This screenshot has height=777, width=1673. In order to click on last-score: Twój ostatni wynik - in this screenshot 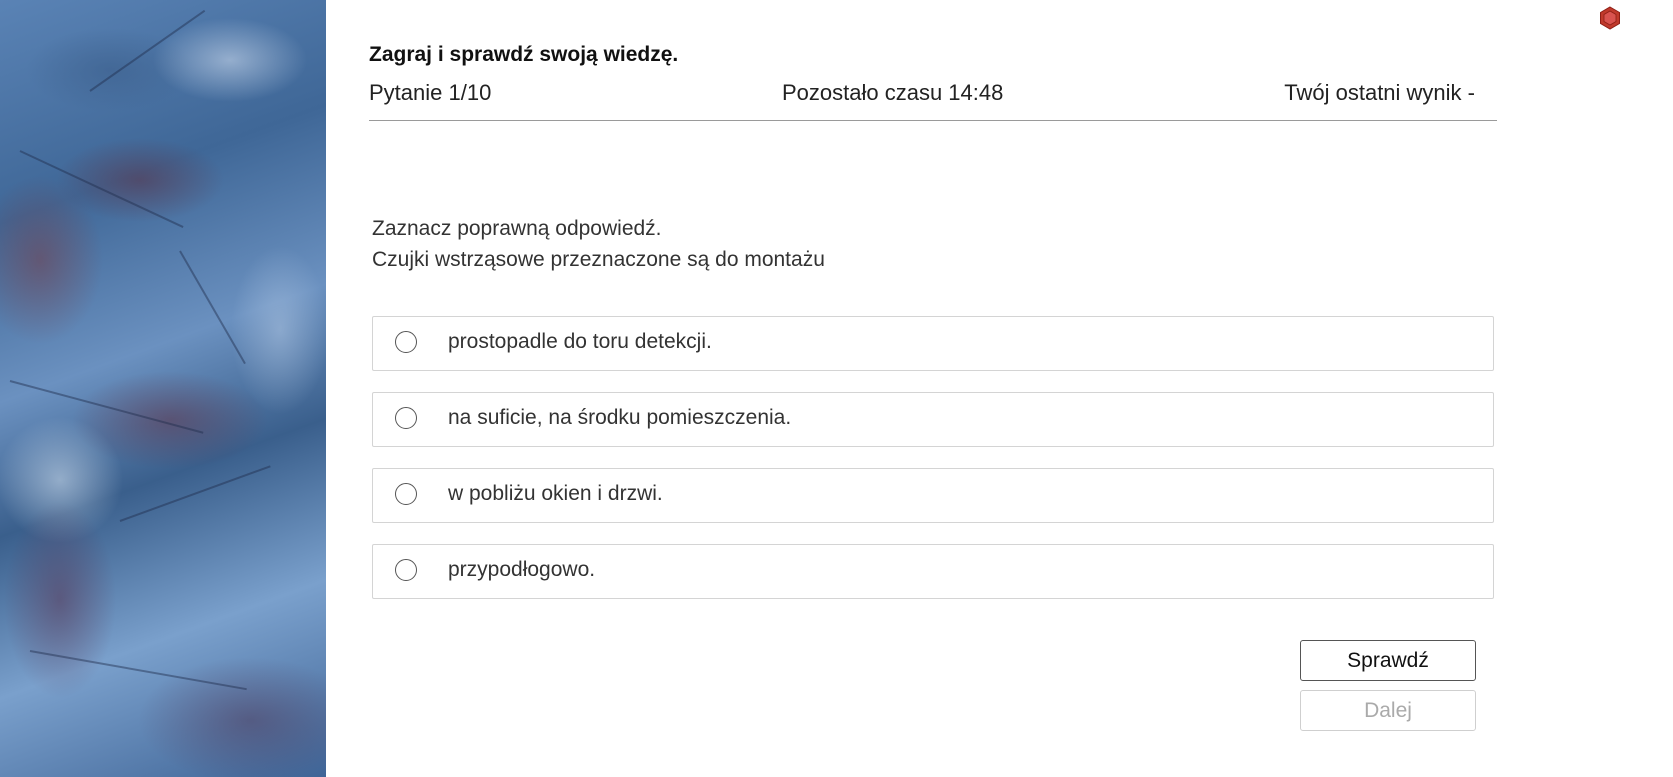, I will do `click(1379, 92)`.